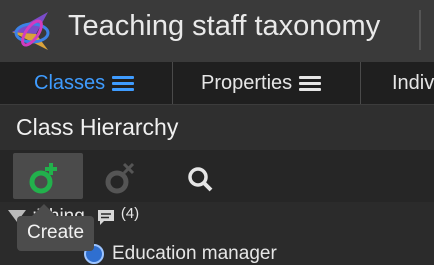  I want to click on tab-properties-label: Properties, so click(247, 82).